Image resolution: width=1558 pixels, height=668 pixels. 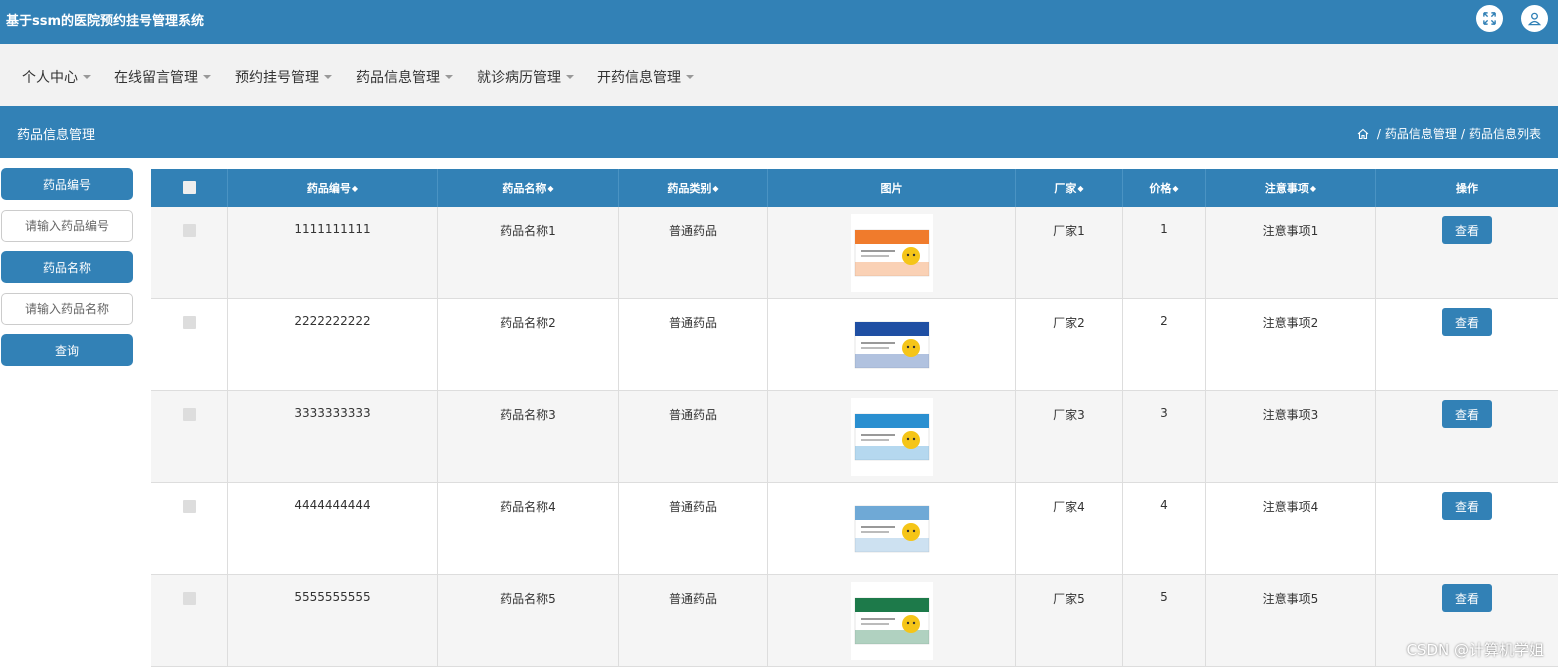 I want to click on breadcrumb-item: 药品信息管理, so click(x=1421, y=133).